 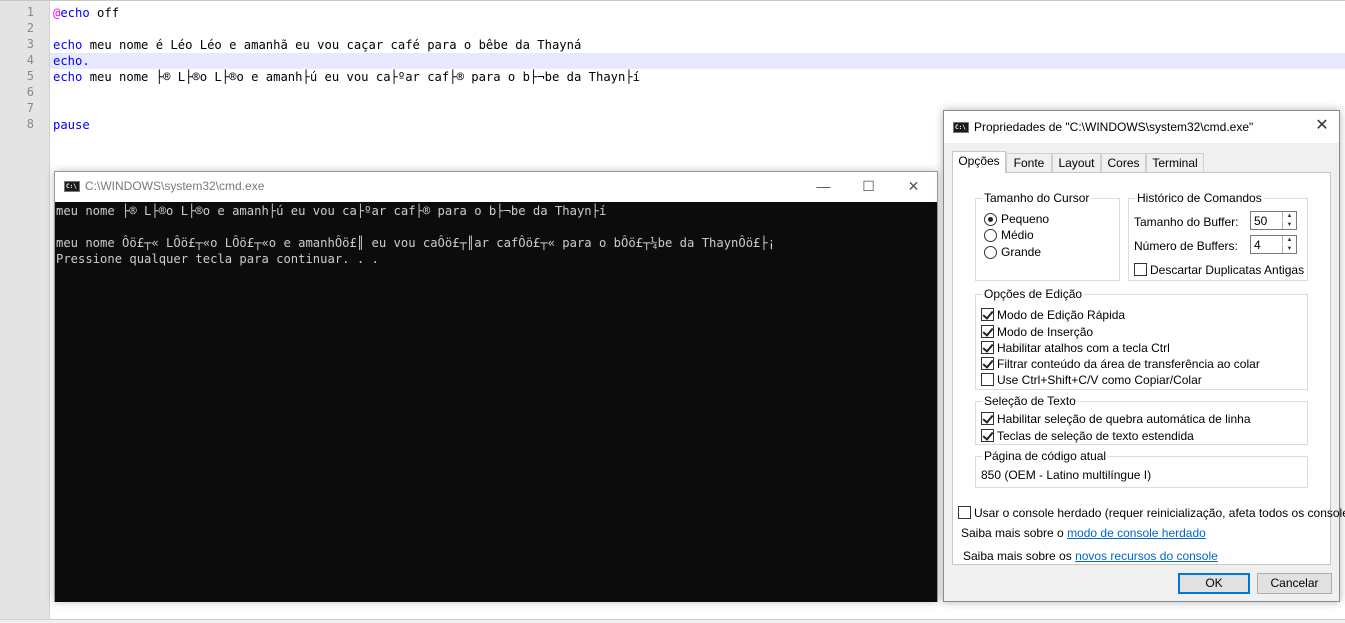 I want to click on buffer-size-stepper: 50 ▲ ▼, so click(x=1273, y=220).